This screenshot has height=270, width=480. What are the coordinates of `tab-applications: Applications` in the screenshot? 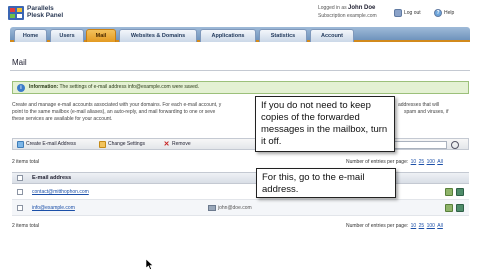 It's located at (228, 35).